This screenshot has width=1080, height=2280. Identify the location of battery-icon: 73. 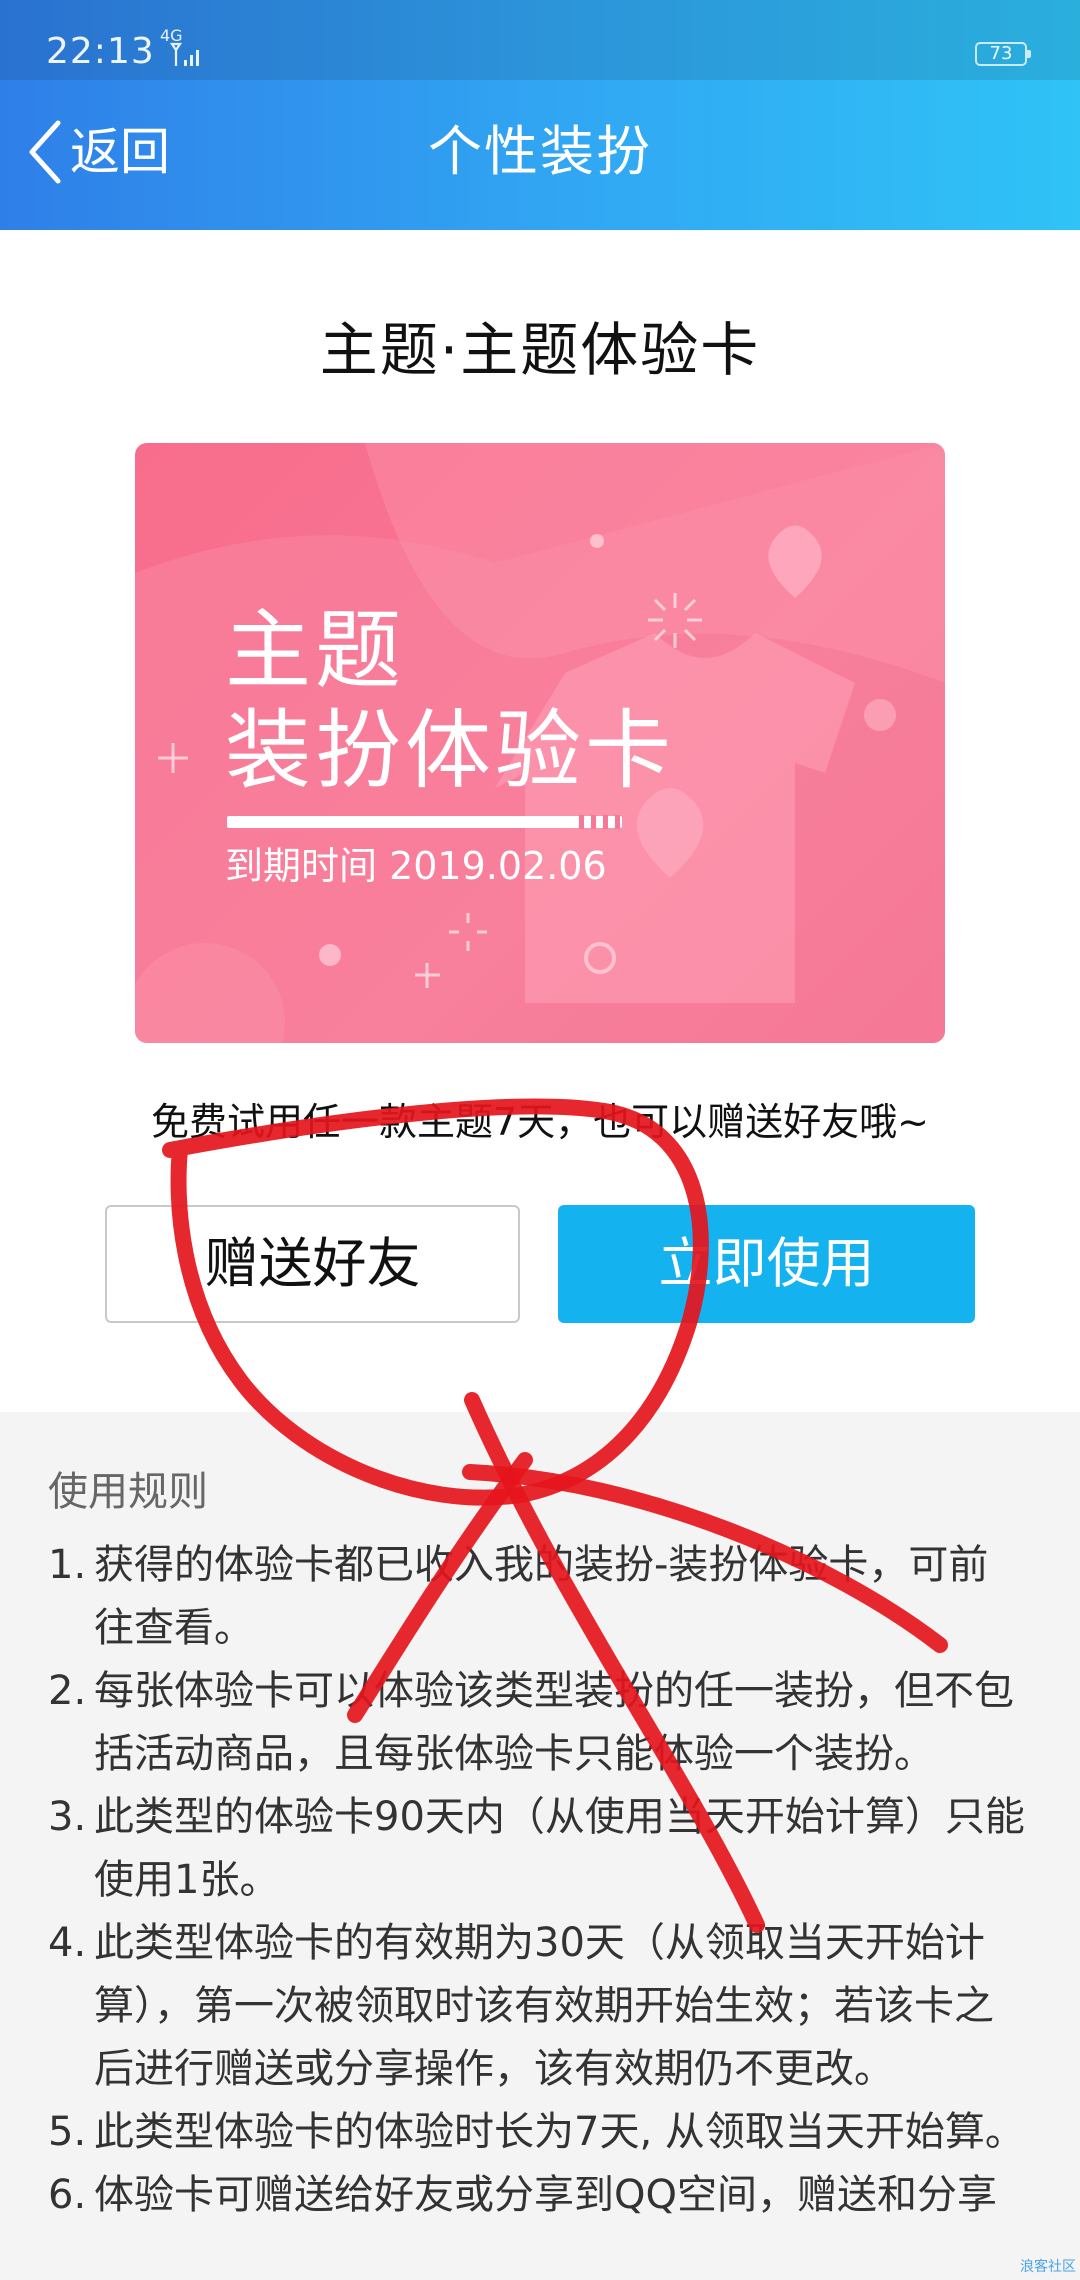
(1003, 54).